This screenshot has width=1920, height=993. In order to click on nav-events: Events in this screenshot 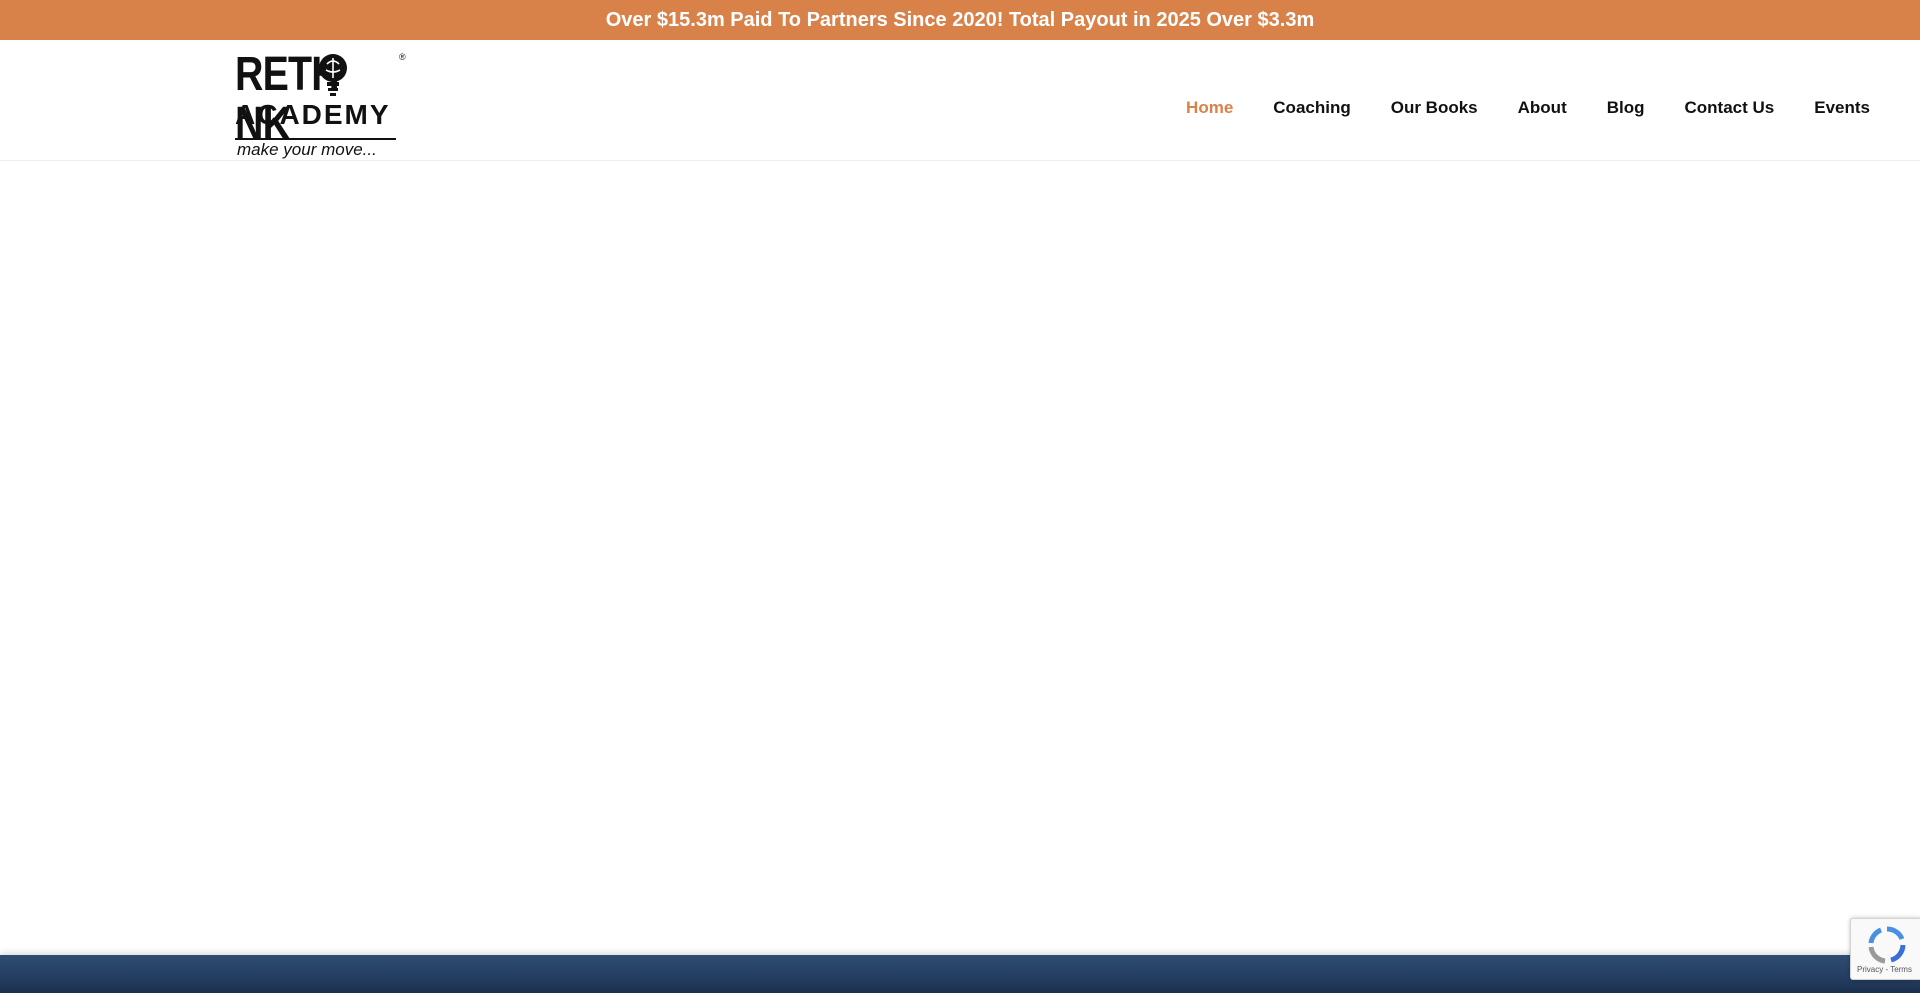, I will do `click(1842, 108)`.